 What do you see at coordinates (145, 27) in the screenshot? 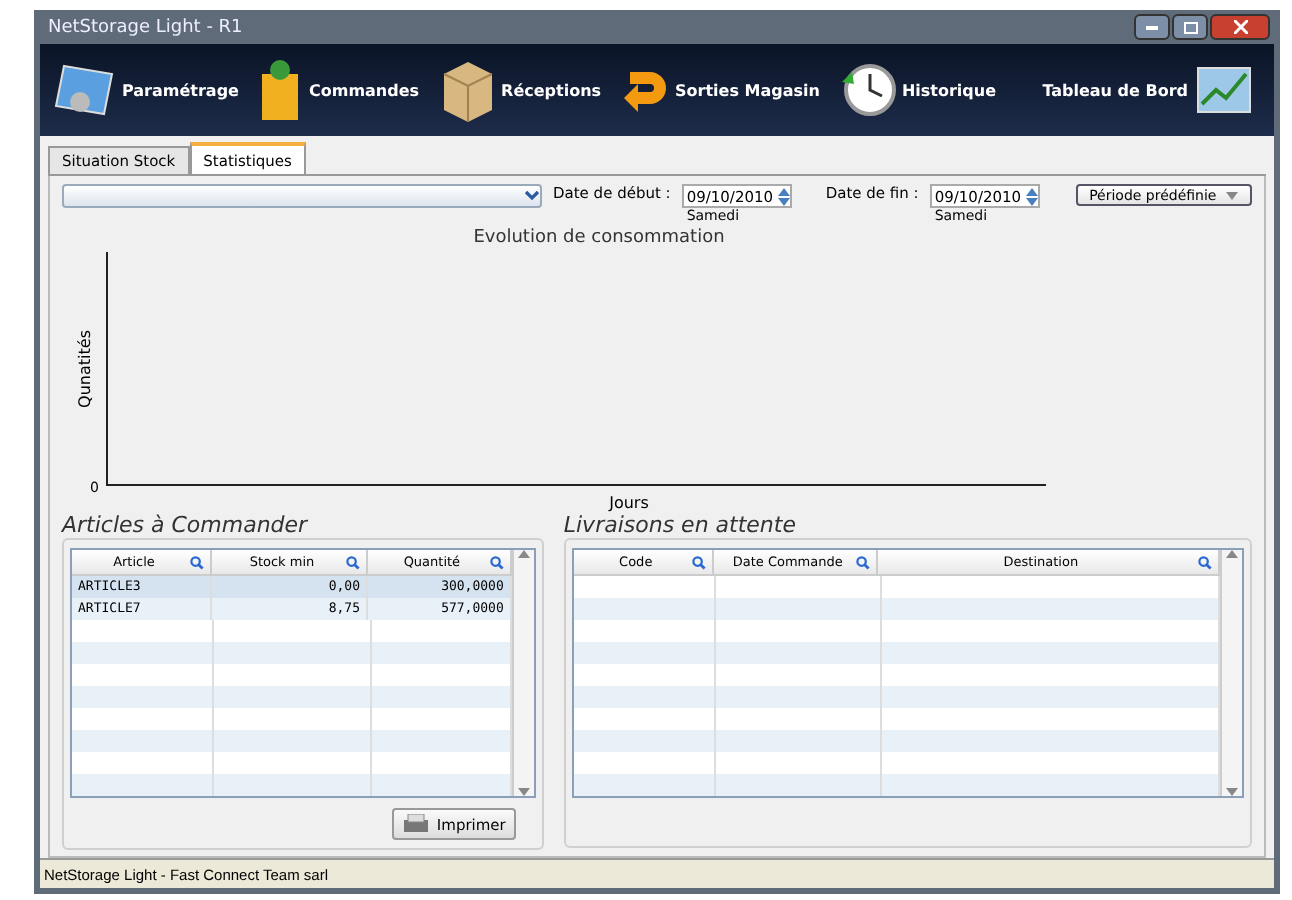
I see `window-title: NetStorage Light - R1` at bounding box center [145, 27].